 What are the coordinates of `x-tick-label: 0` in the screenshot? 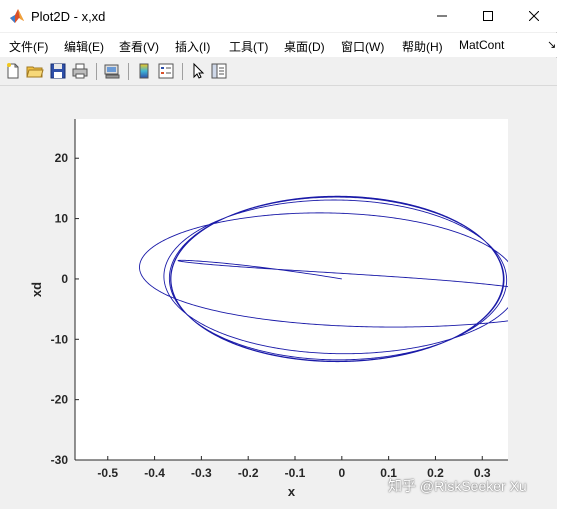 It's located at (341, 473).